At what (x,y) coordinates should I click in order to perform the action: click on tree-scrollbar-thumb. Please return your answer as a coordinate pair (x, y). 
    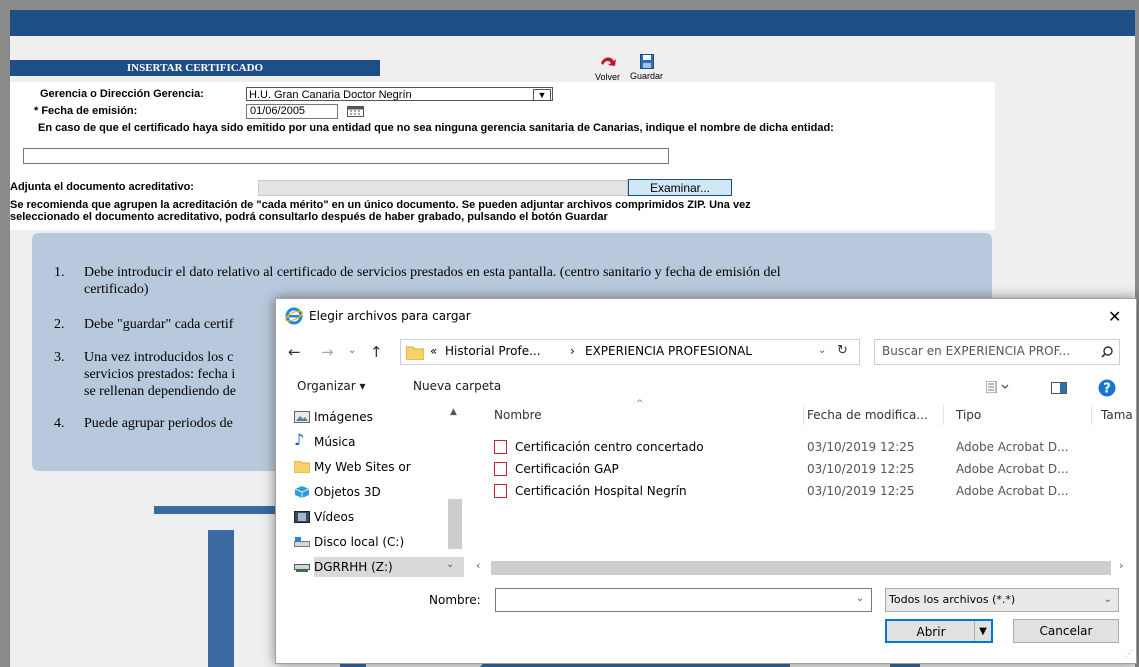
    Looking at the image, I should click on (455, 524).